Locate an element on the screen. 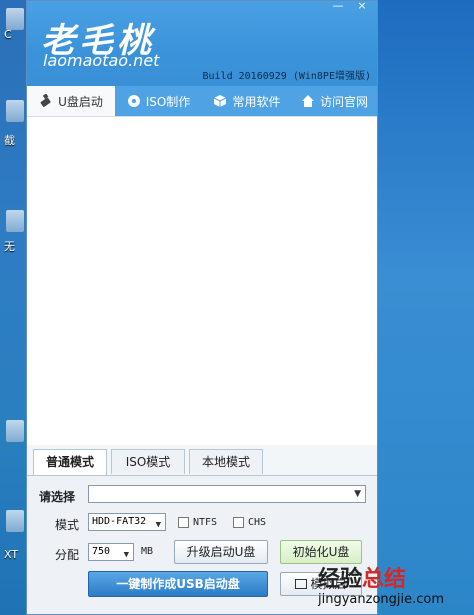 The height and width of the screenshot is (615, 474). tab-official-site: 访问官网 is located at coordinates (334, 101).